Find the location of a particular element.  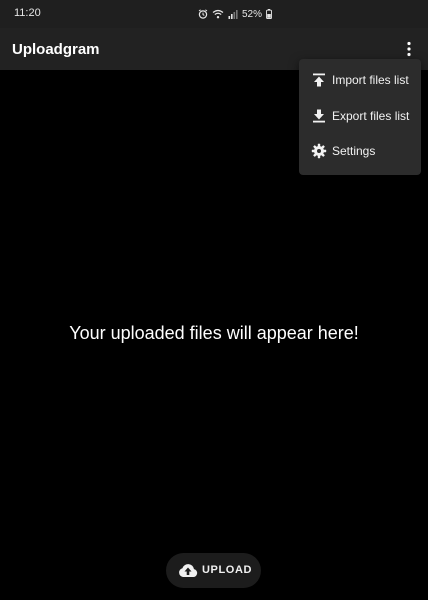

menu-item-label: Import files list is located at coordinates (370, 80).